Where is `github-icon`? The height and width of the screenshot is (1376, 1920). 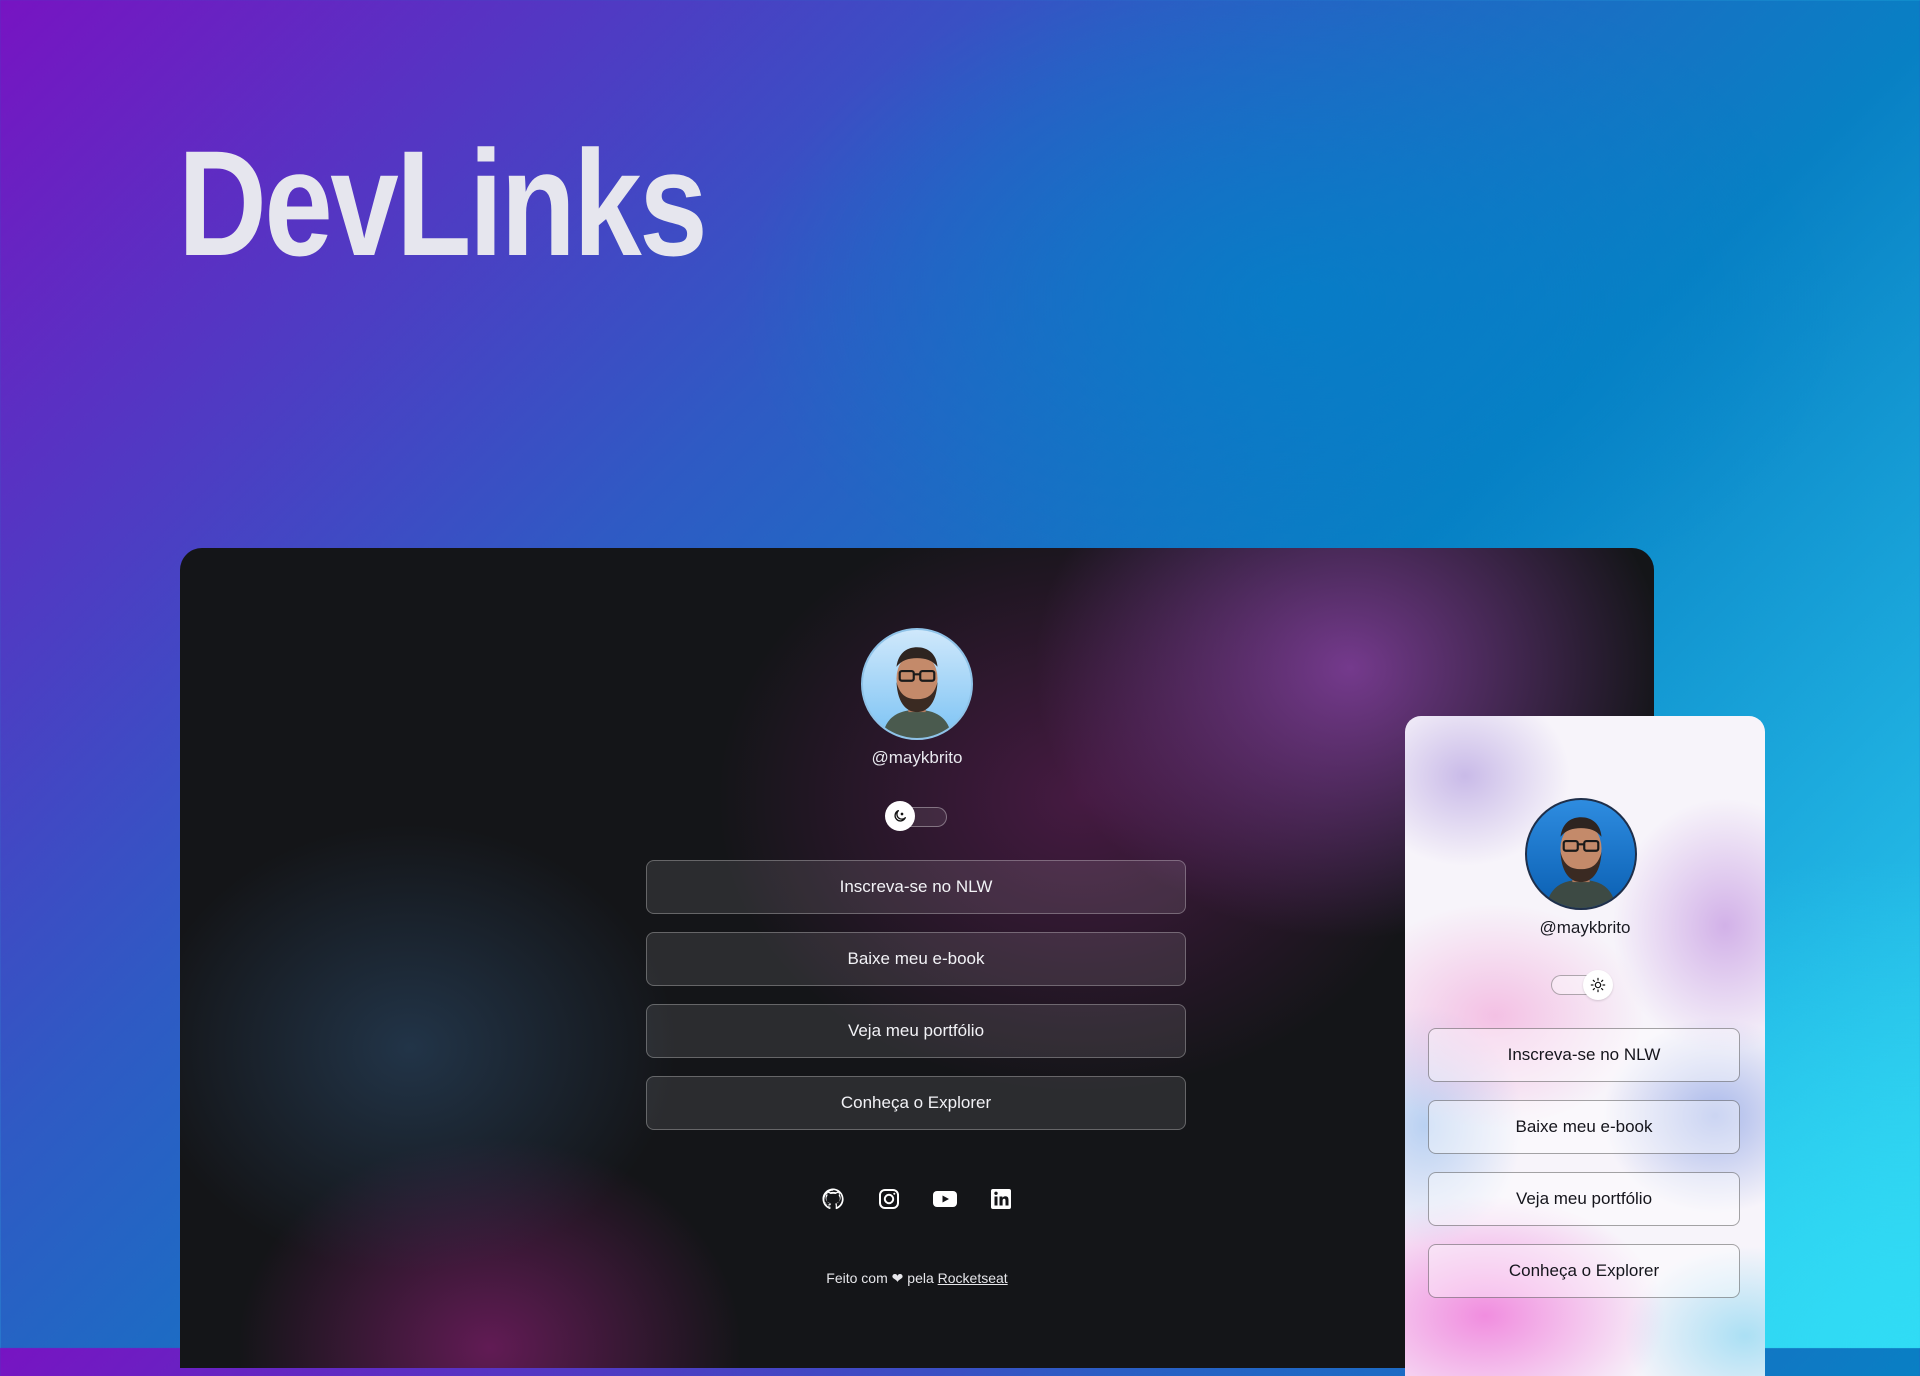
github-icon is located at coordinates (833, 1199).